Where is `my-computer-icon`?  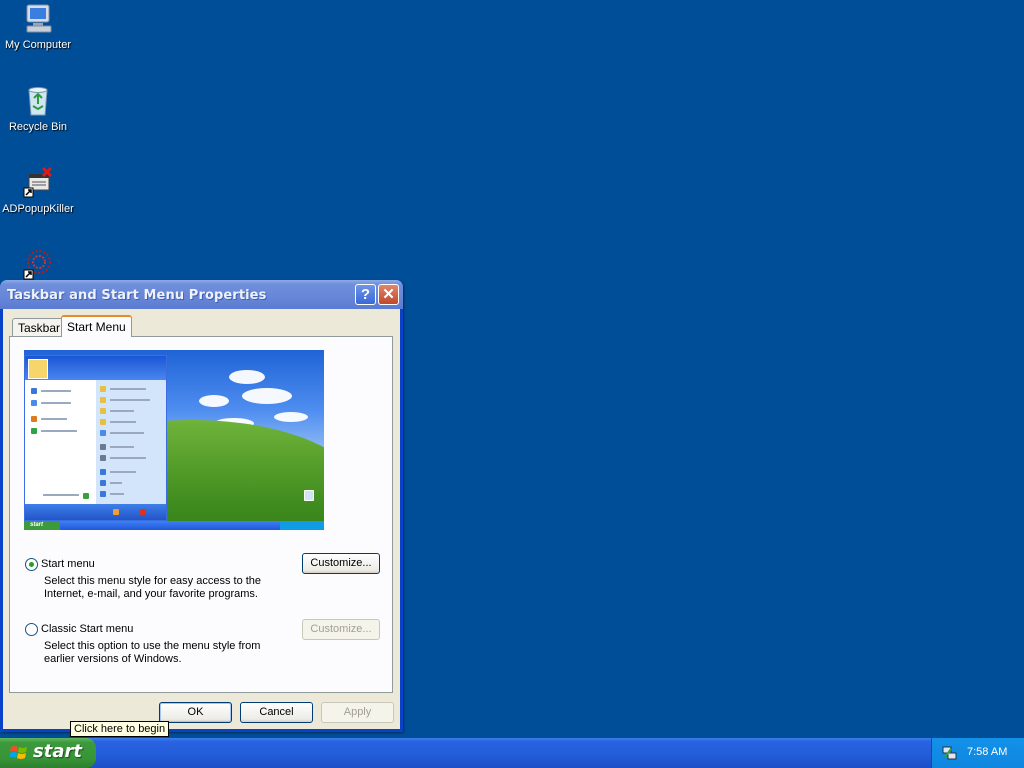 my-computer-icon is located at coordinates (39, 18).